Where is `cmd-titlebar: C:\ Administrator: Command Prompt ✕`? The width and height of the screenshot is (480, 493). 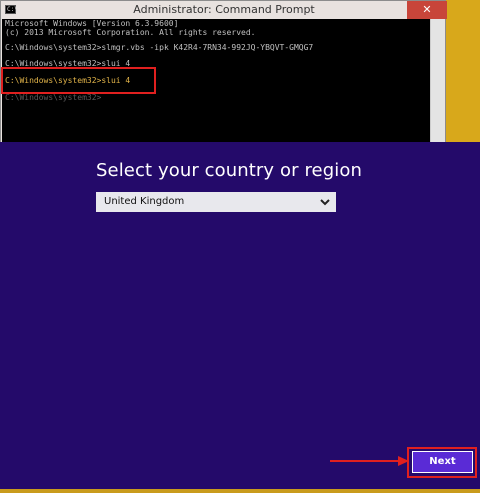
cmd-titlebar: C:\ Administrator: Command Prompt ✕ is located at coordinates (224, 10).